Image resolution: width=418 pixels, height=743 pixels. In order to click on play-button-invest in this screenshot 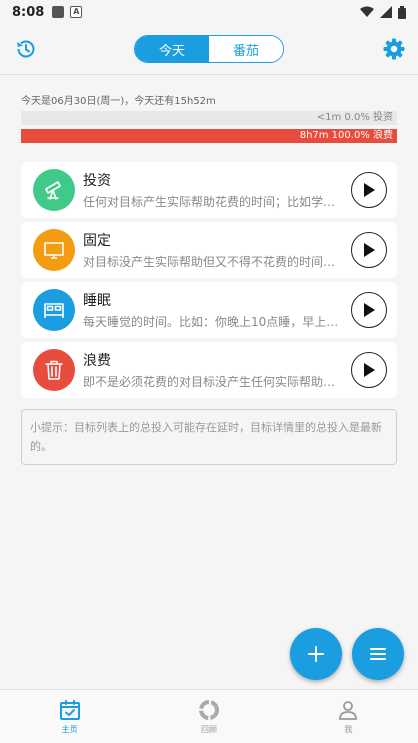, I will do `click(369, 190)`.